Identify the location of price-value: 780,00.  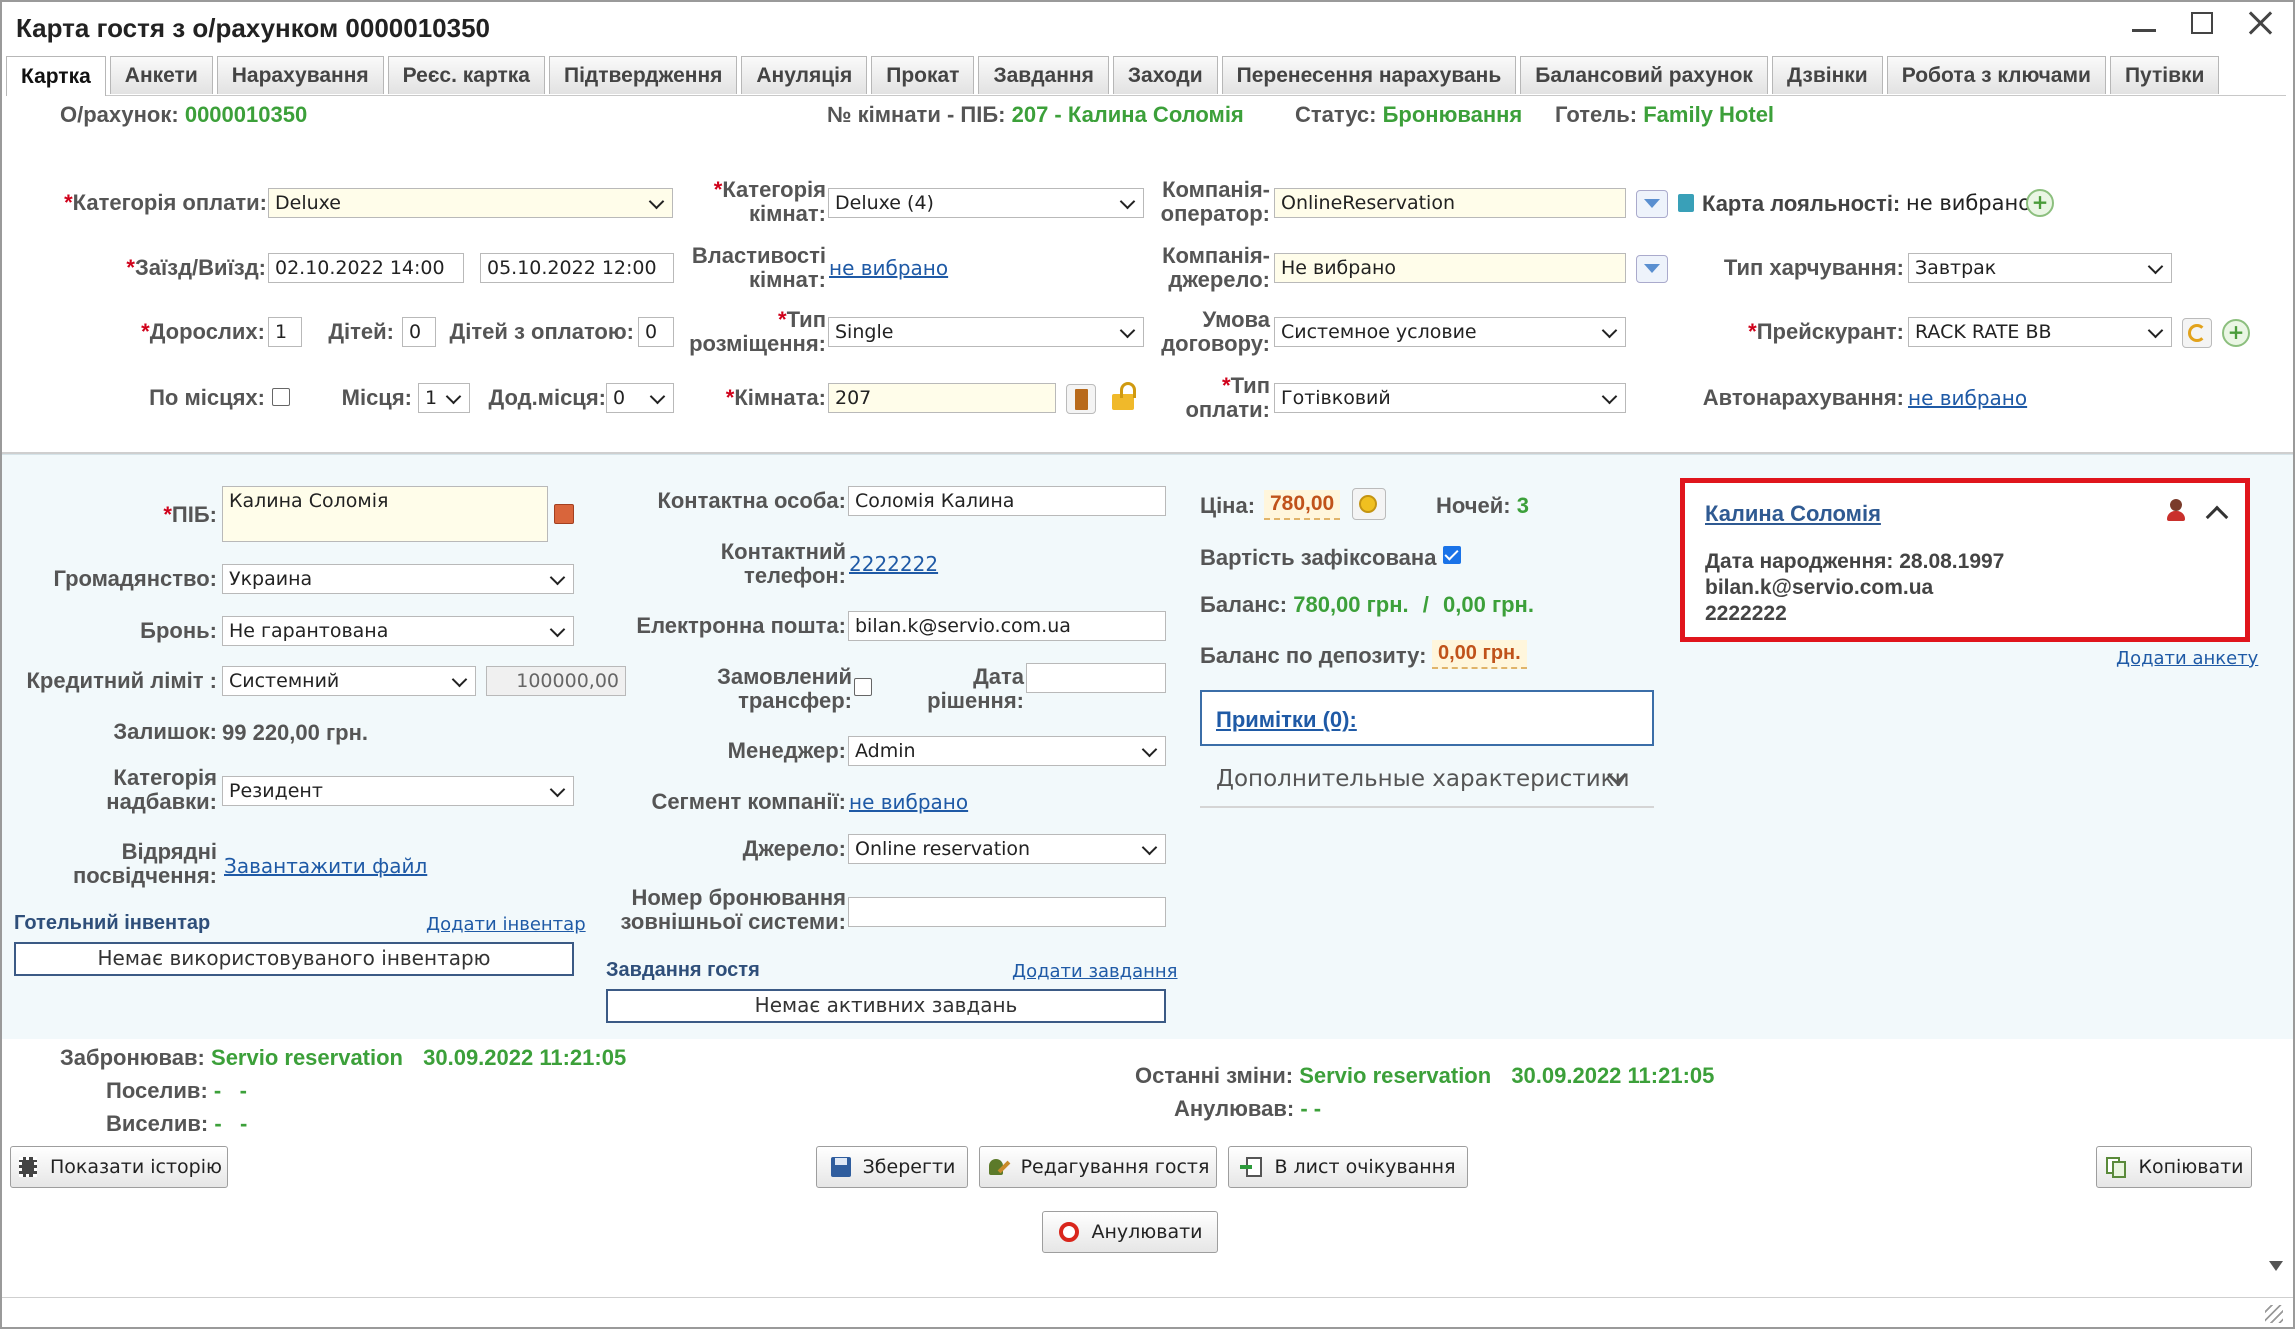
(1302, 505).